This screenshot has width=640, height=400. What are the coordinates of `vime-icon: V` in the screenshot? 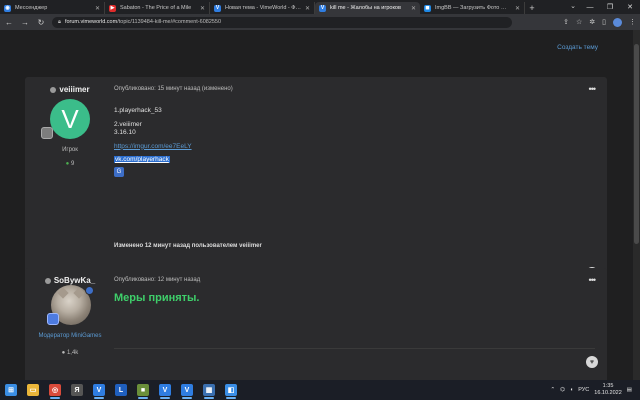 It's located at (99, 390).